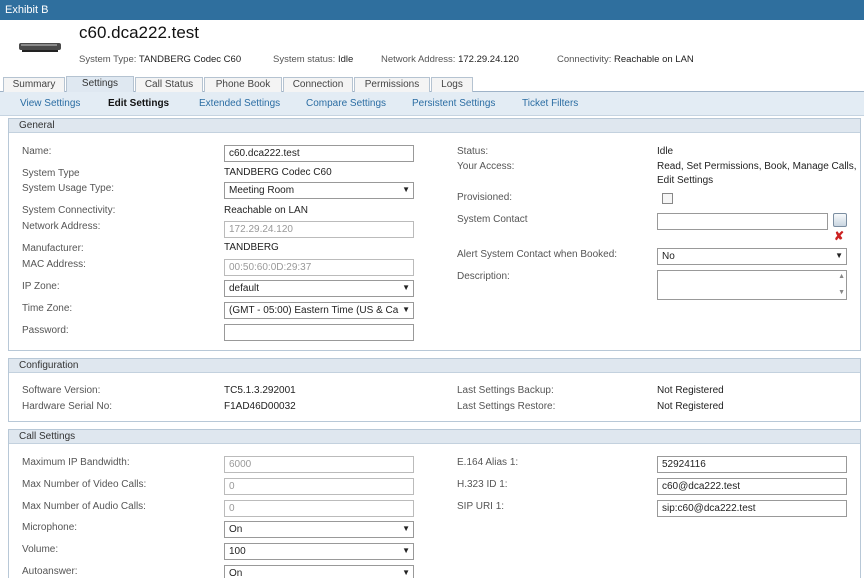 This screenshot has height=578, width=864. What do you see at coordinates (243, 84) in the screenshot?
I see `tab-phone-book: Phone Book` at bounding box center [243, 84].